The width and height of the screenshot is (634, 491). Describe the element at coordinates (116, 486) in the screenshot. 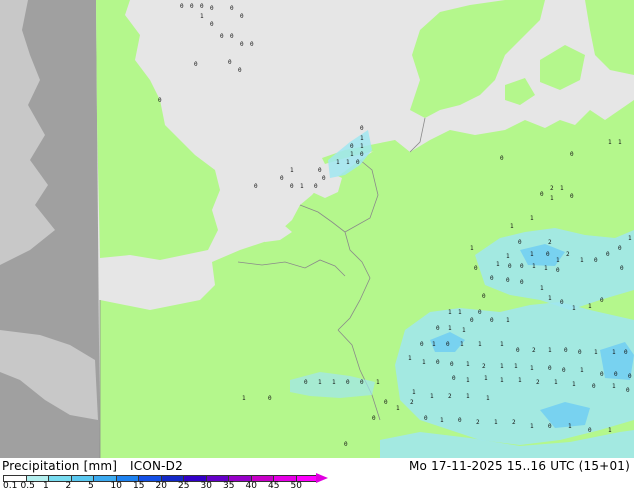

I see `color-scale-tick-label: 10` at that location.